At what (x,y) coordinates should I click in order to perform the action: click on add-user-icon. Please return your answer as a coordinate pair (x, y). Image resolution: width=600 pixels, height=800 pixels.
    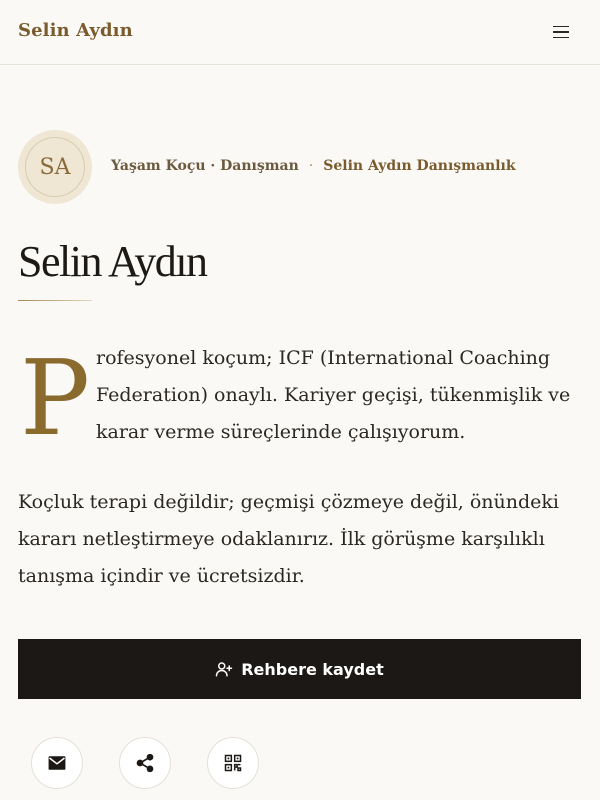
    Looking at the image, I should click on (224, 669).